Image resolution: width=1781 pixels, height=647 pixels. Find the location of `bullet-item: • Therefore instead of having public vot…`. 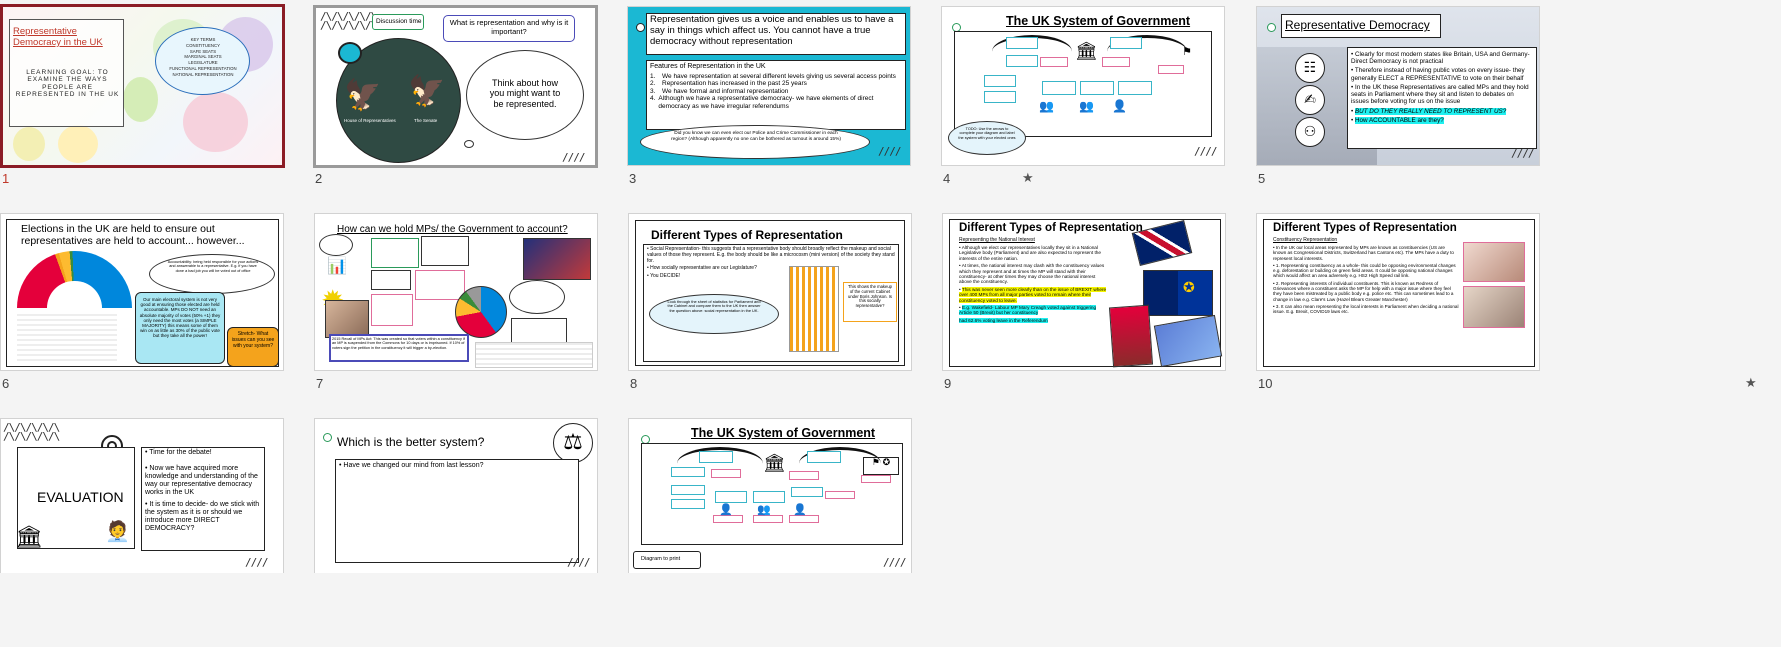

bullet-item: • Therefore instead of having public vot… is located at coordinates (1438, 74).